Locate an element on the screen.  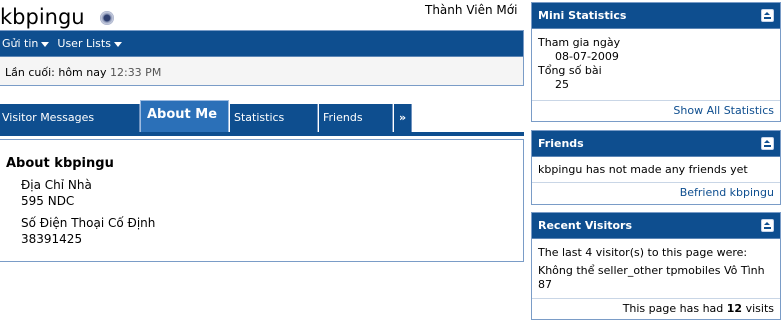
friends-empty-message: kbpingu has not made any friends yet is located at coordinates (643, 169).